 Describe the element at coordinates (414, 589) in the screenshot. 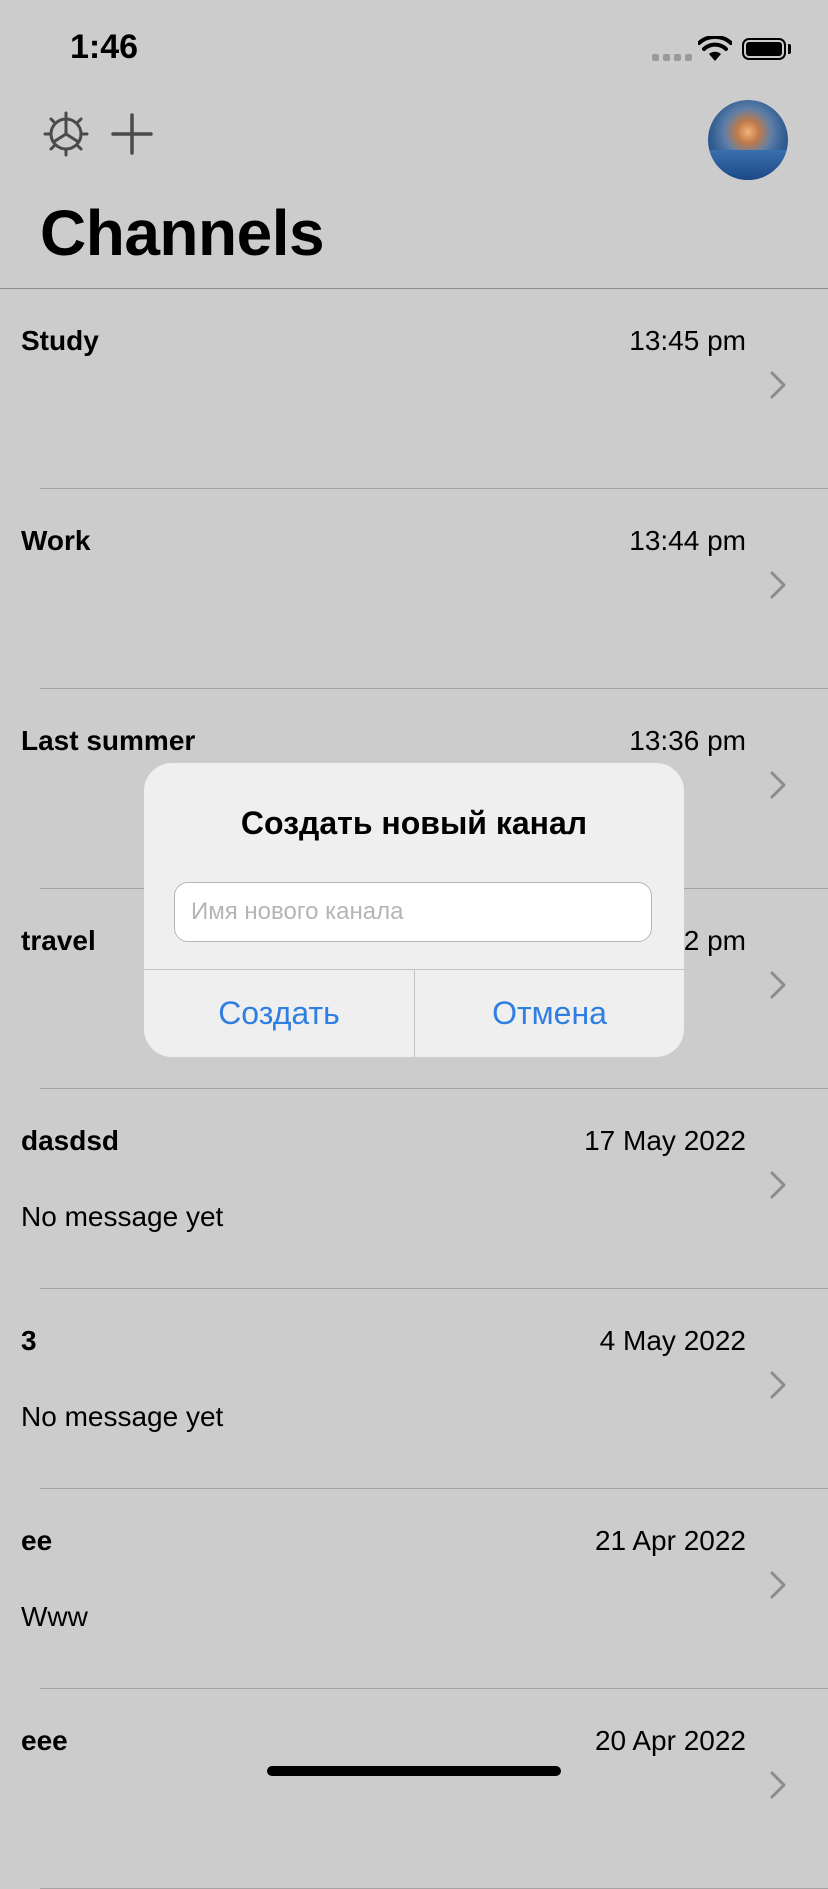

I see `channel-row: Work 13:44 pm` at that location.